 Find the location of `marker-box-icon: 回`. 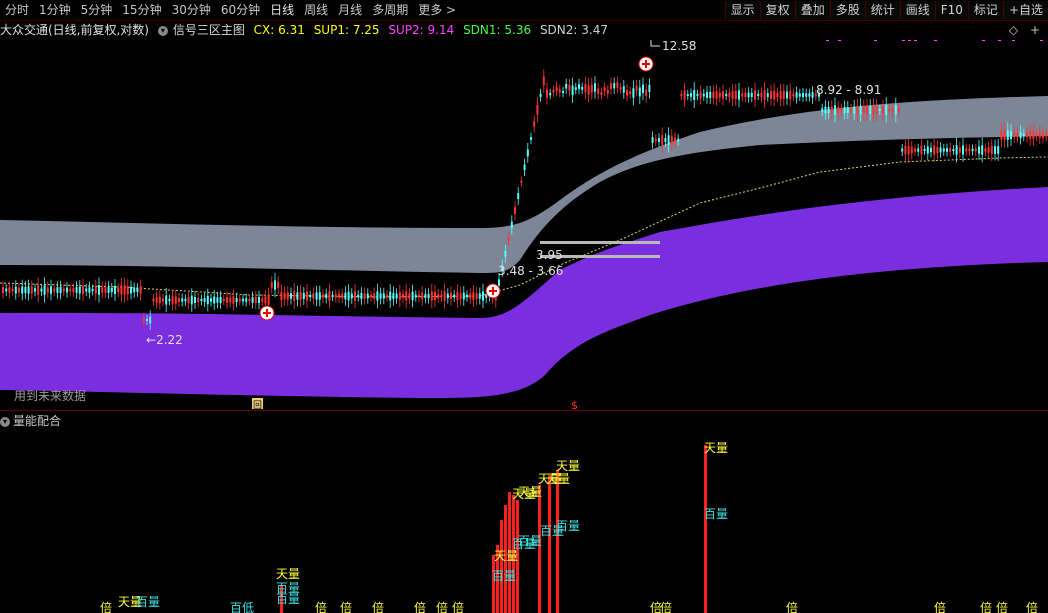

marker-box-icon: 回 is located at coordinates (257, 404).